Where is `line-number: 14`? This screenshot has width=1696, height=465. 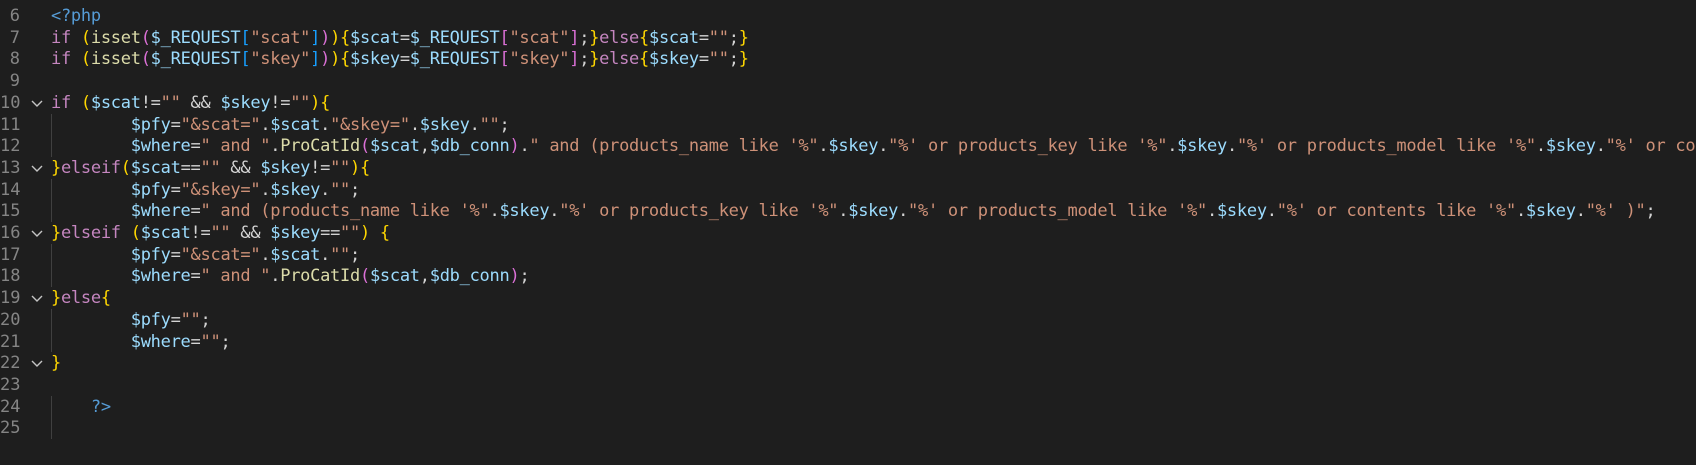
line-number: 14 is located at coordinates (10, 189).